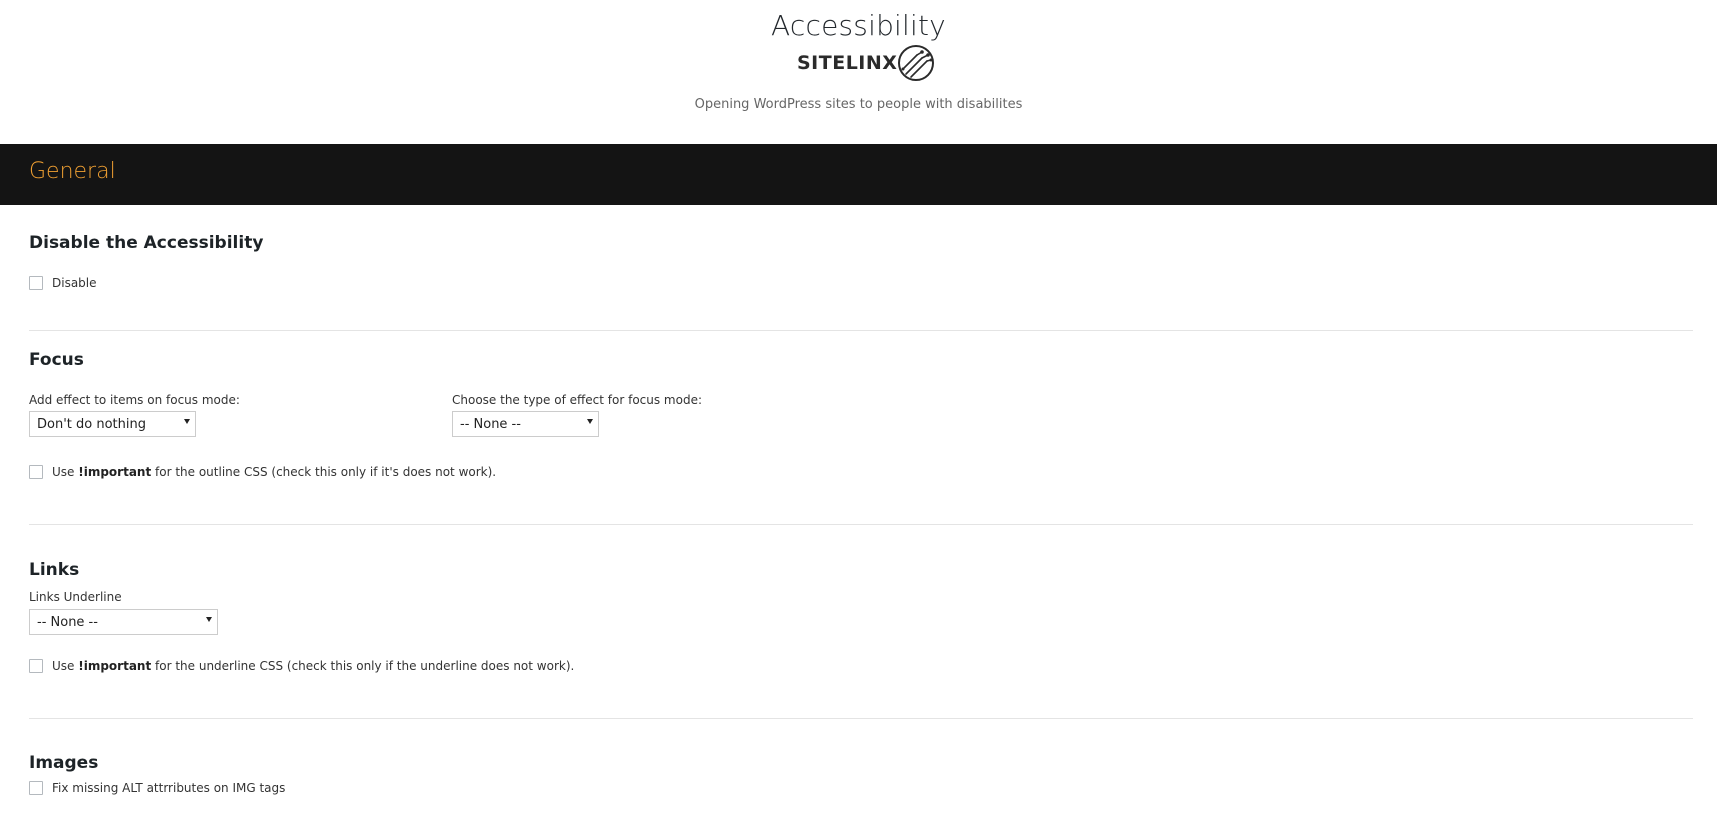  Describe the element at coordinates (525, 424) in the screenshot. I see `focus-type-select: -- None --` at that location.